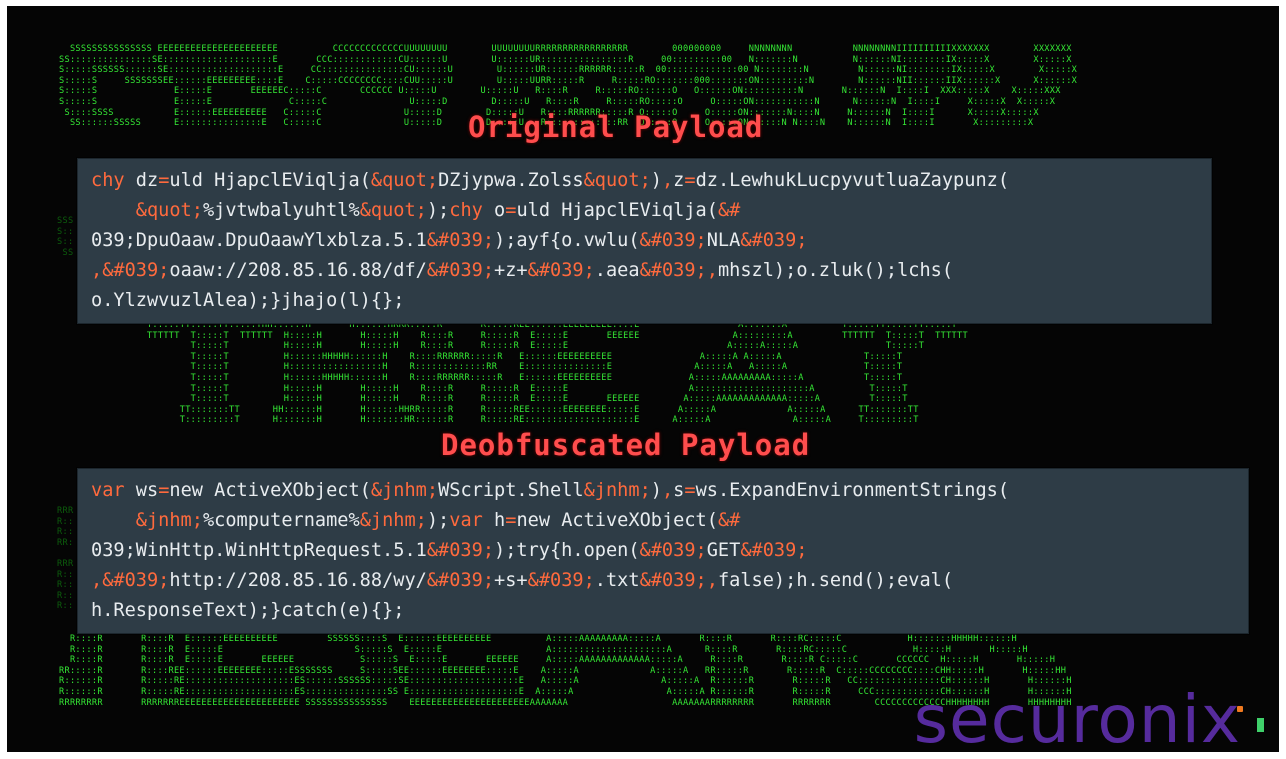 Image resolution: width=1286 pixels, height=759 pixels. What do you see at coordinates (616, 127) in the screenshot?
I see `original-payload-heading: Original Payload` at bounding box center [616, 127].